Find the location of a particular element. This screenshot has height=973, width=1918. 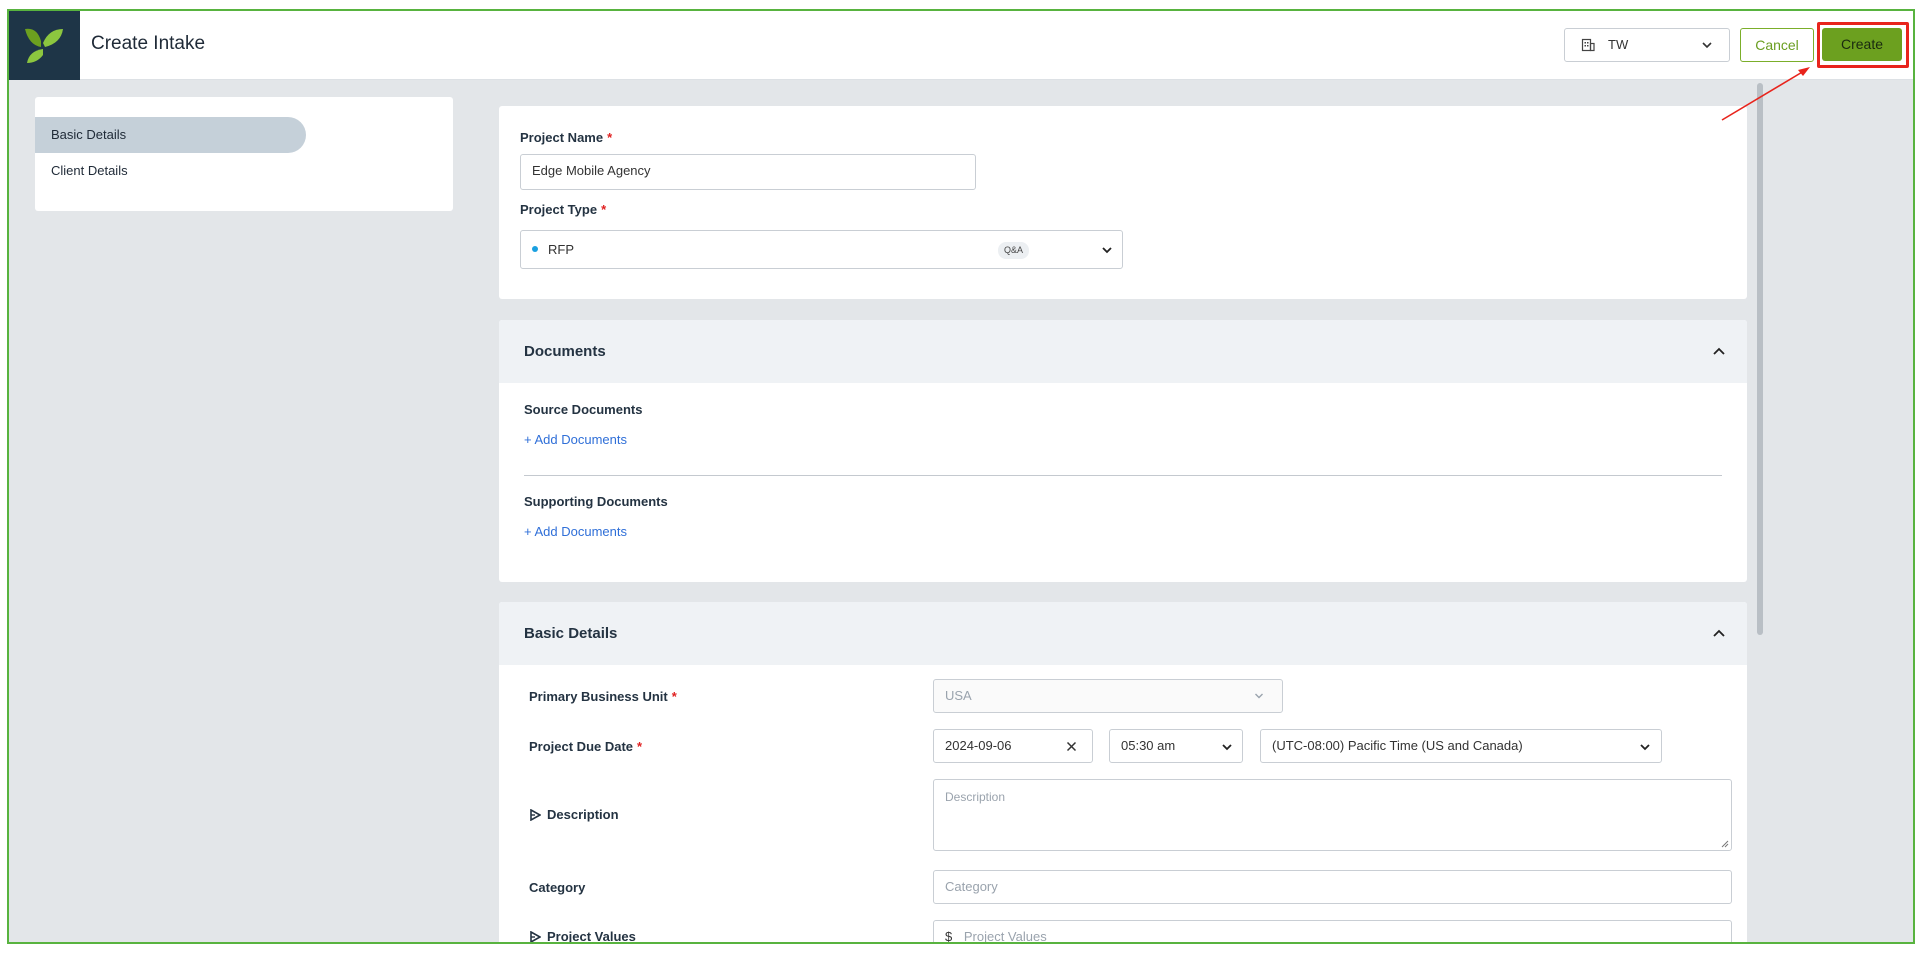

sidebar-item-basic-details: Basic Details is located at coordinates (170, 135).